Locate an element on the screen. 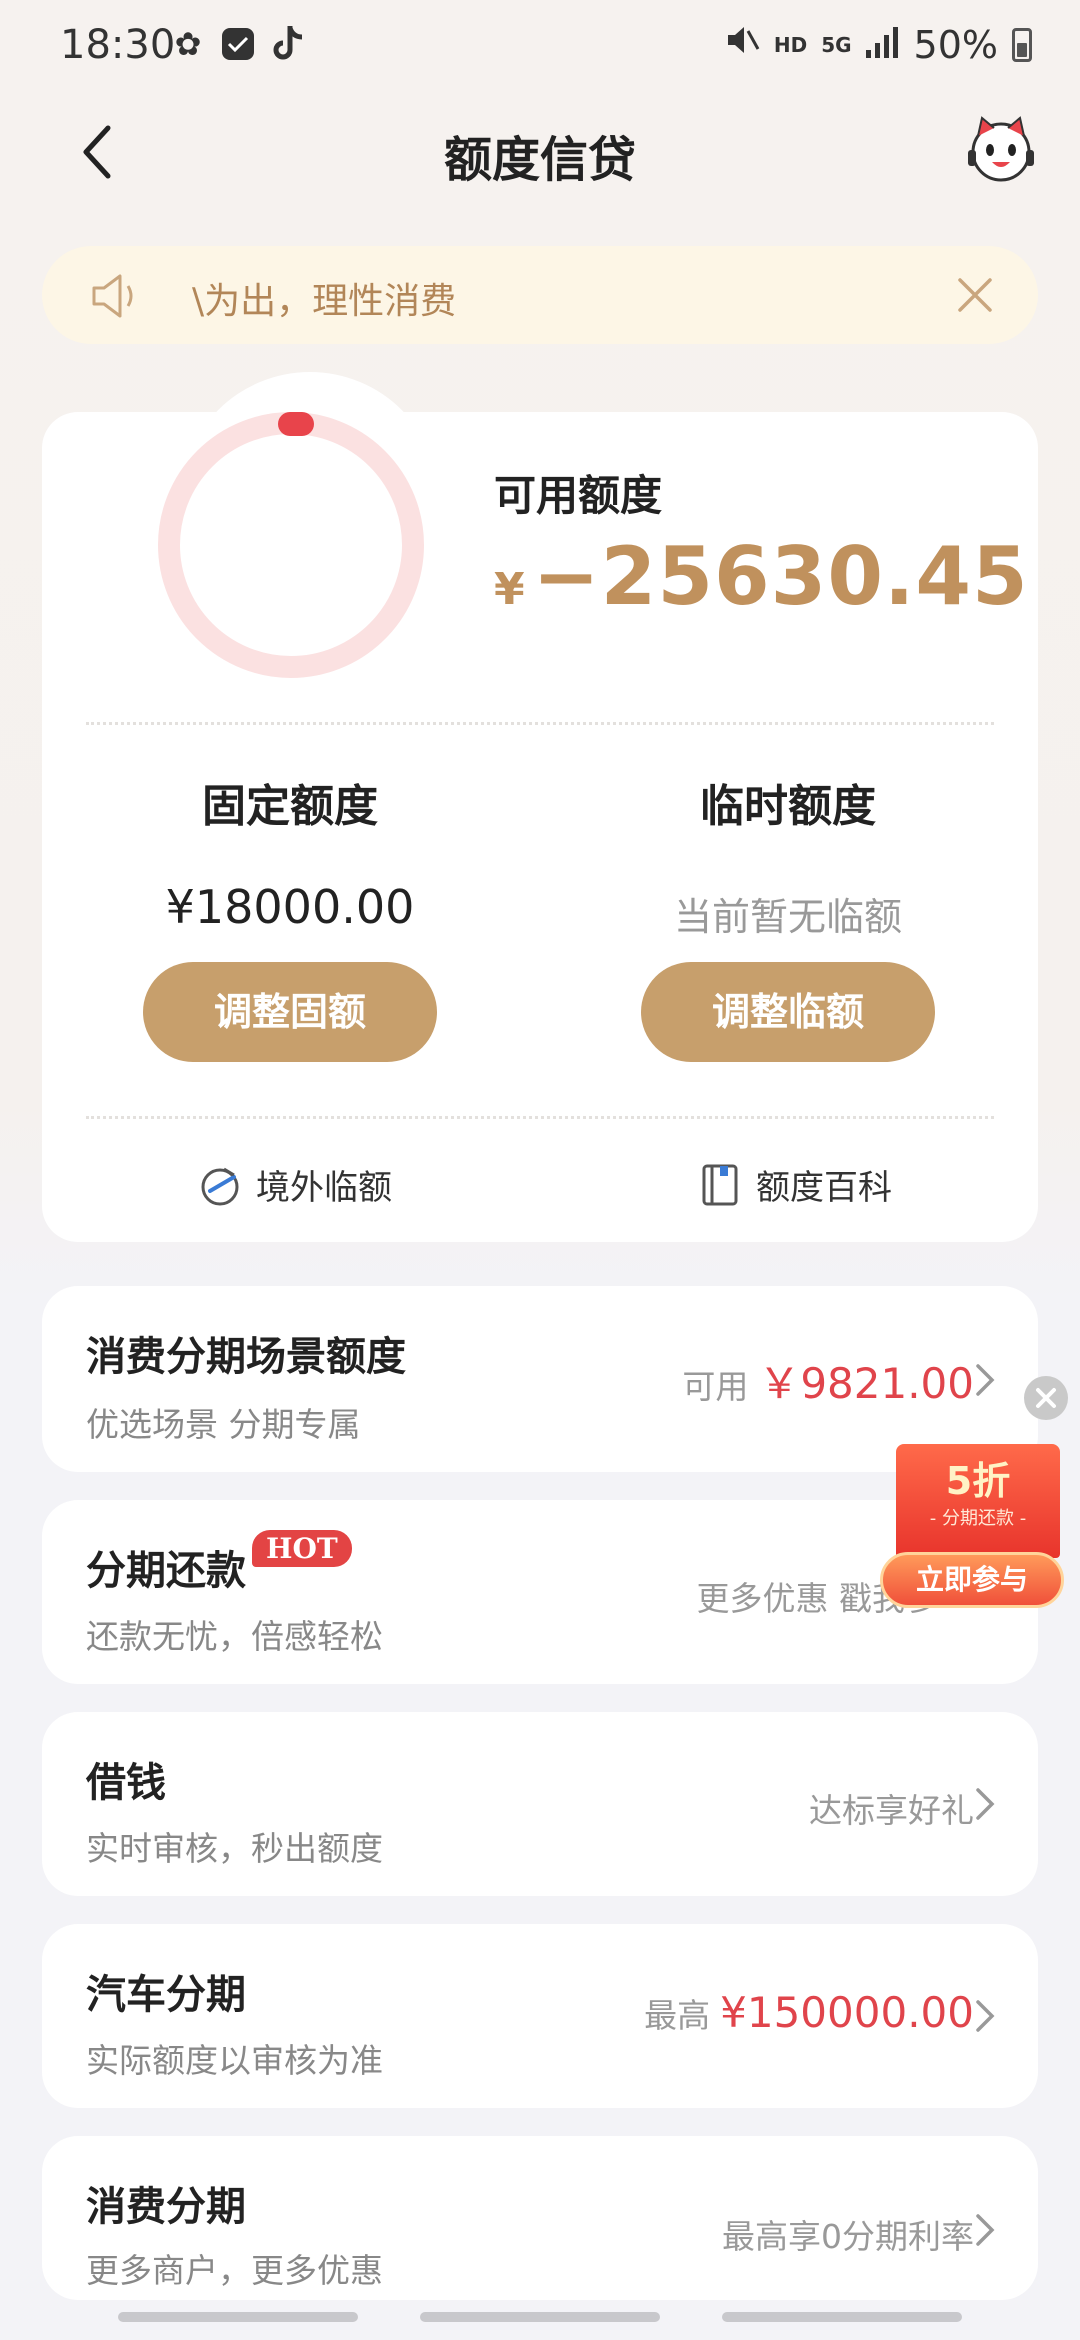  page-title: 额度信贷 is located at coordinates (539, 160).